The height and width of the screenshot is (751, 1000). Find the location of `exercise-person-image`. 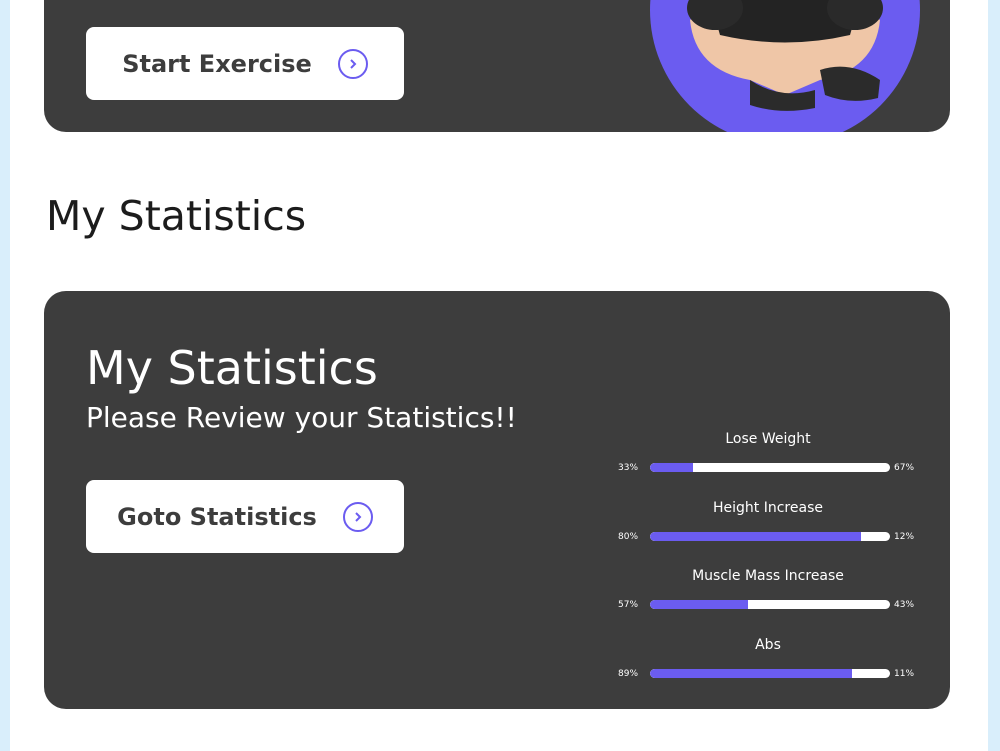

exercise-person-image is located at coordinates (785, 66).